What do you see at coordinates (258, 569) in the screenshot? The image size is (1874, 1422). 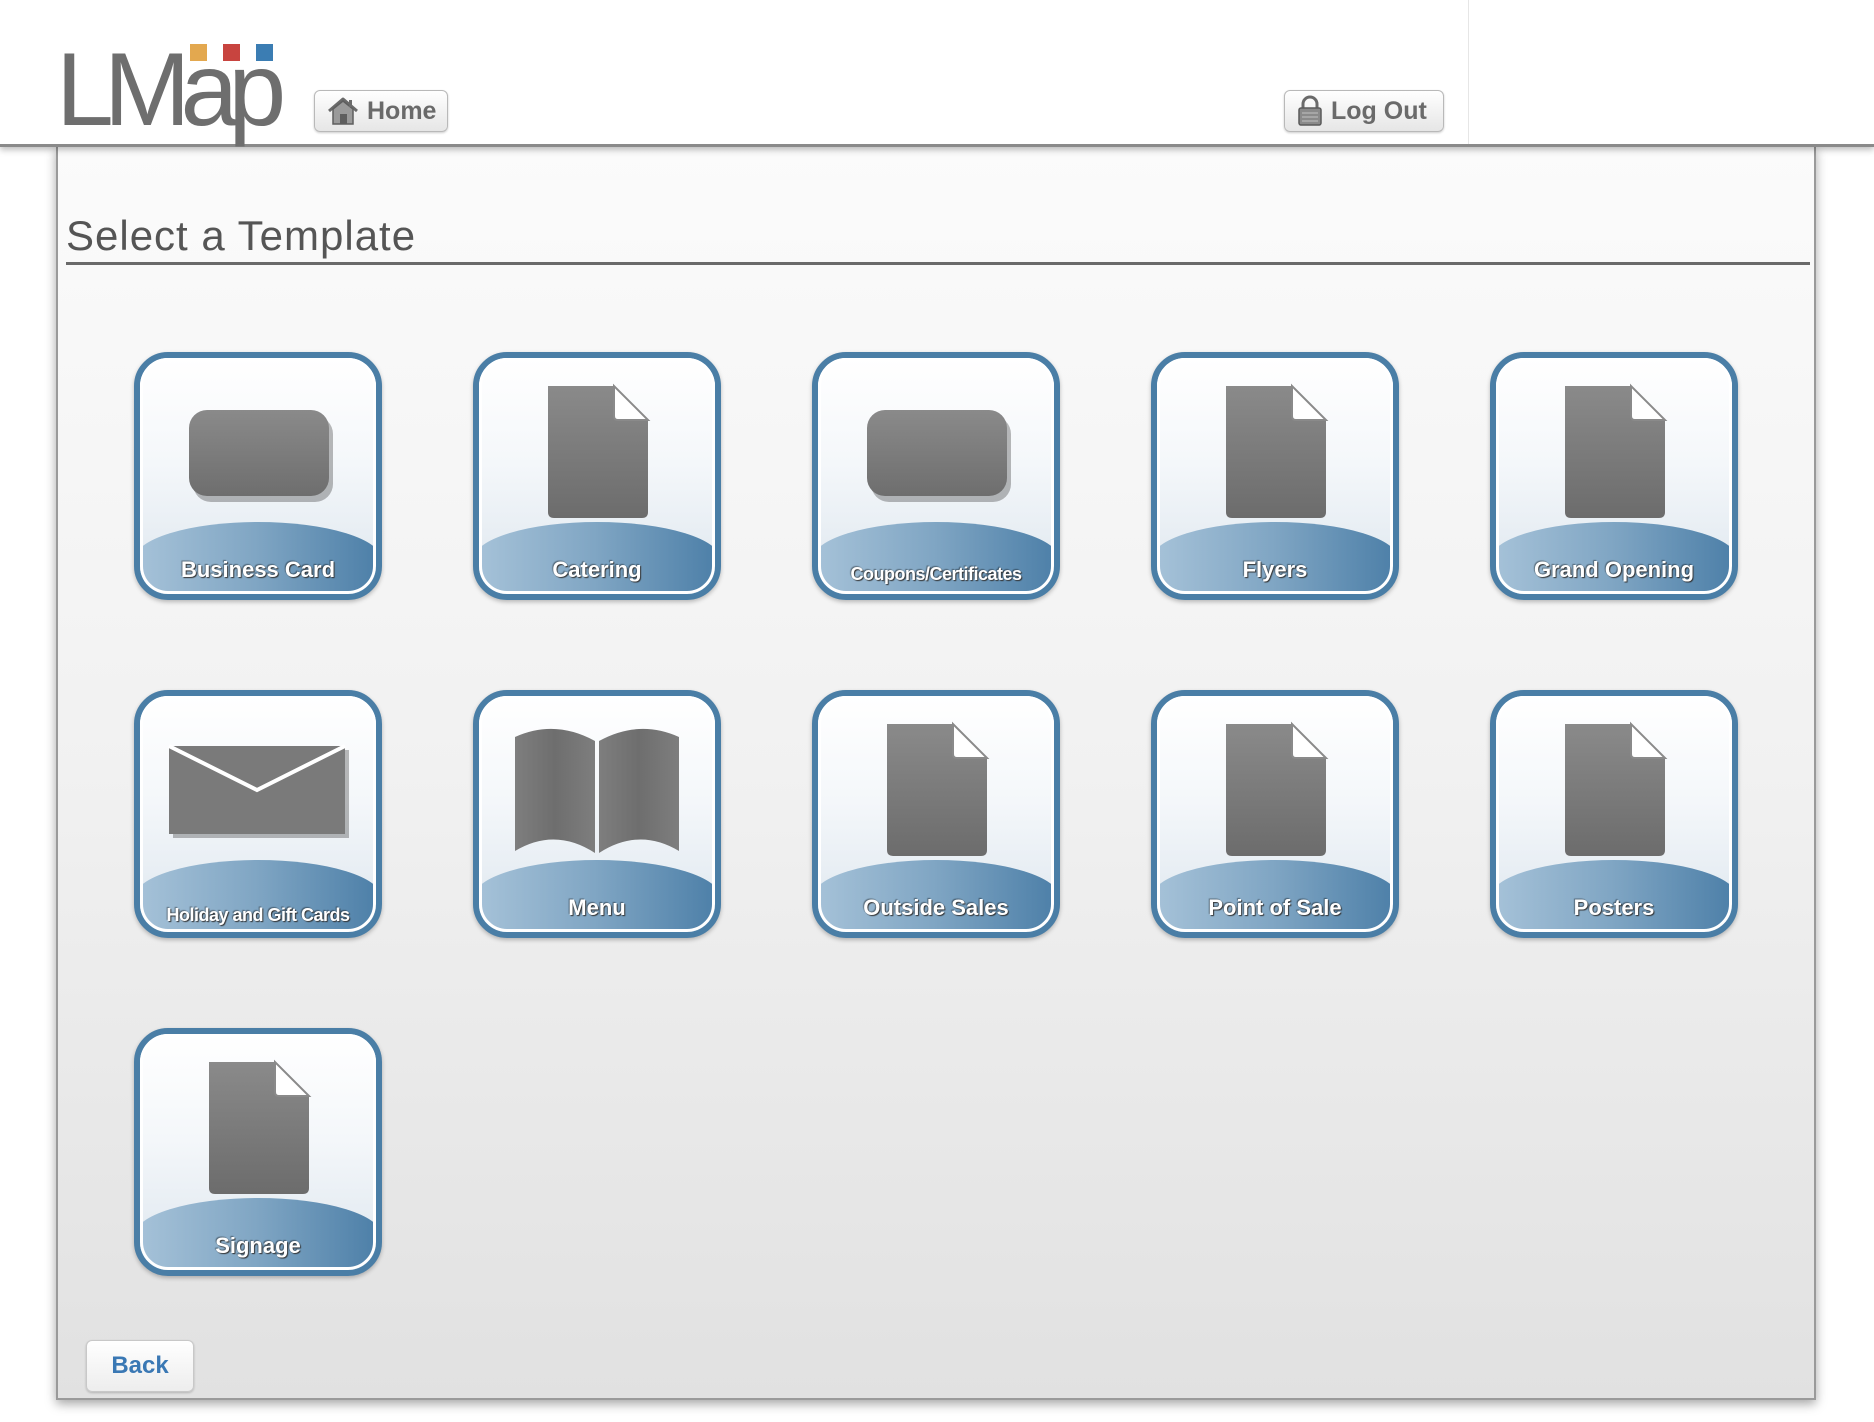 I see `template-tile-label: Business Card` at bounding box center [258, 569].